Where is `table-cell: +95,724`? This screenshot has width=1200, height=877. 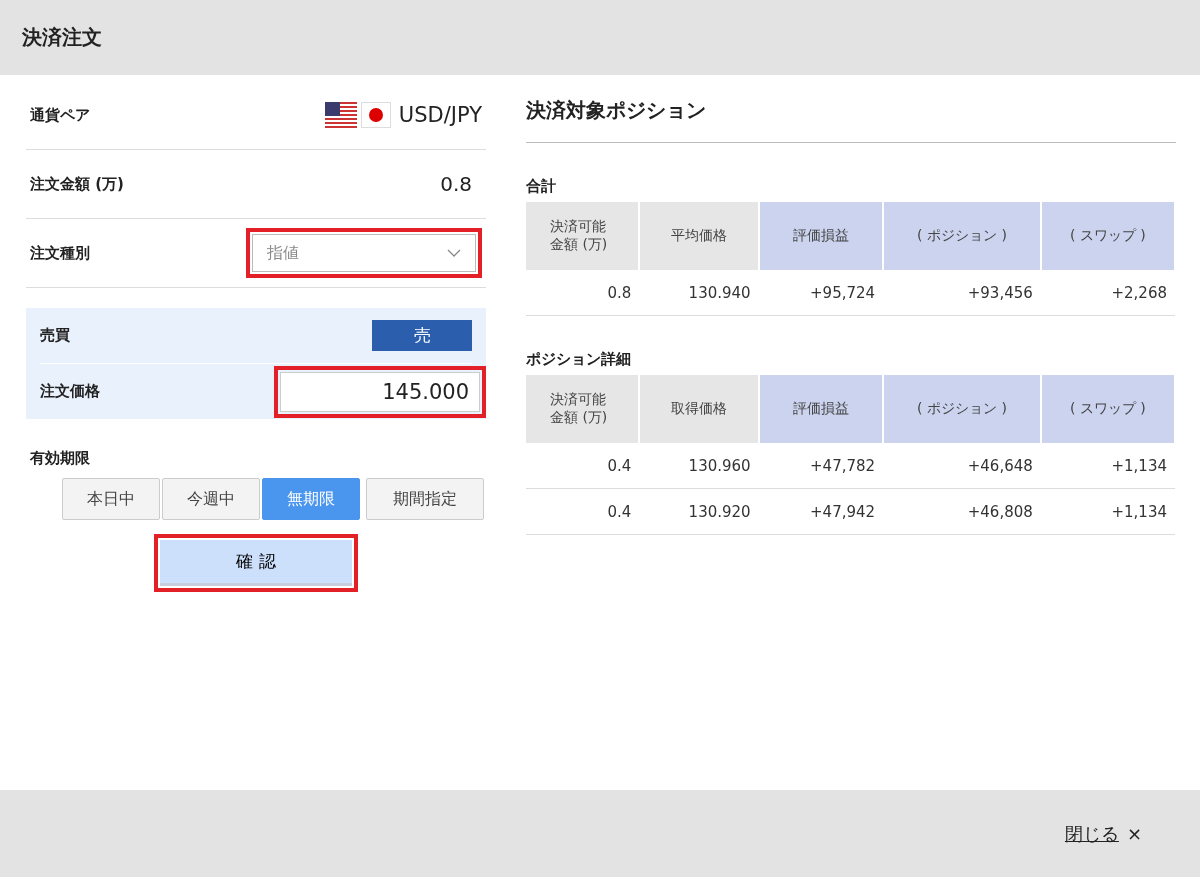 table-cell: +95,724 is located at coordinates (821, 293).